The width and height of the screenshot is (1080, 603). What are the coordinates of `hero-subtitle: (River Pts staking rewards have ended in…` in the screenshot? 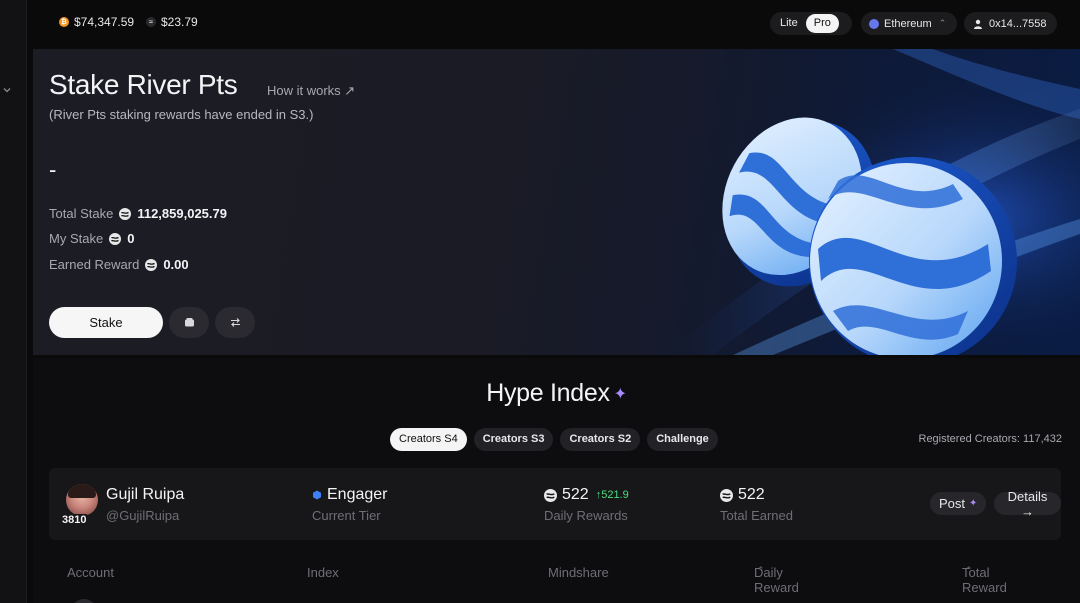 It's located at (181, 114).